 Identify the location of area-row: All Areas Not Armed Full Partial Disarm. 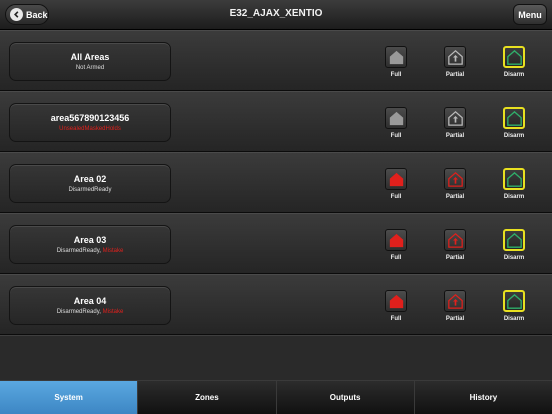
(276, 60).